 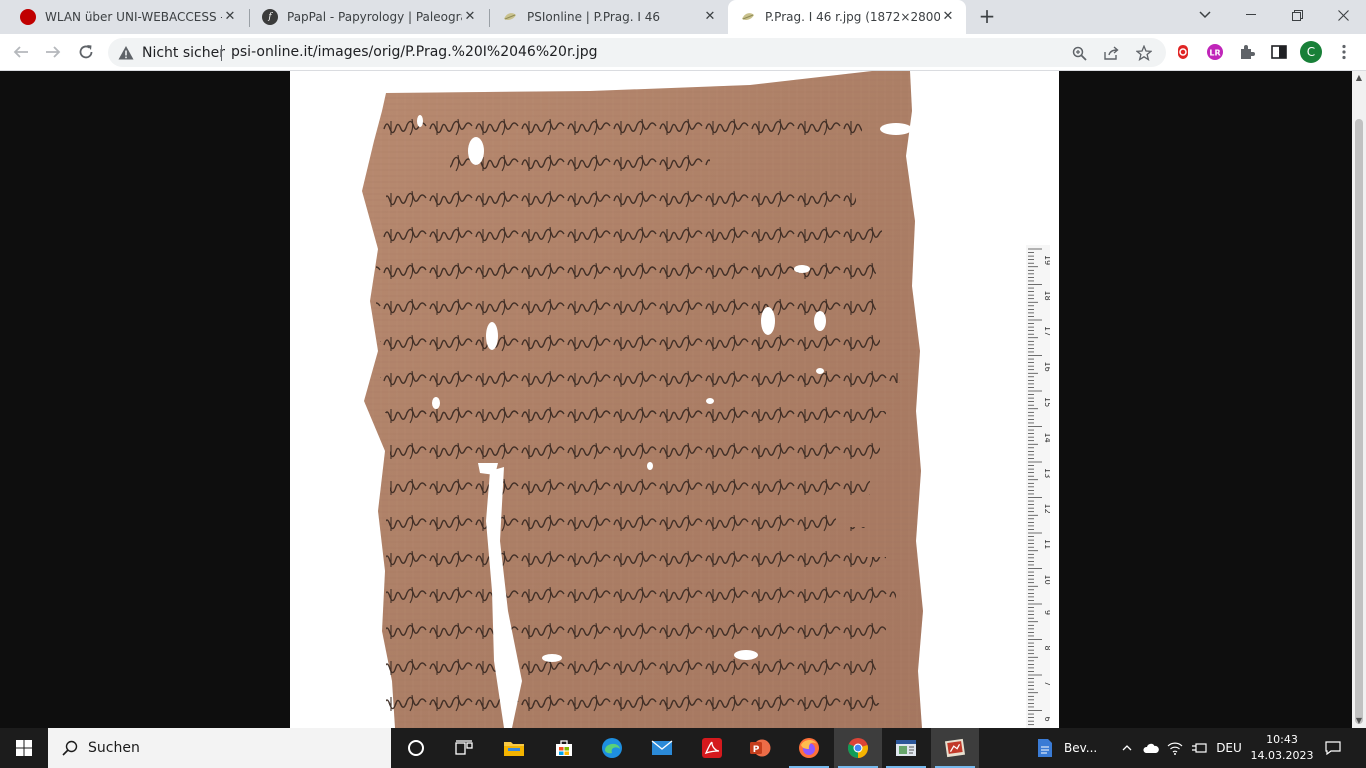 What do you see at coordinates (1282, 748) in the screenshot?
I see `taskbar-clock: 10:43 14.03.2023` at bounding box center [1282, 748].